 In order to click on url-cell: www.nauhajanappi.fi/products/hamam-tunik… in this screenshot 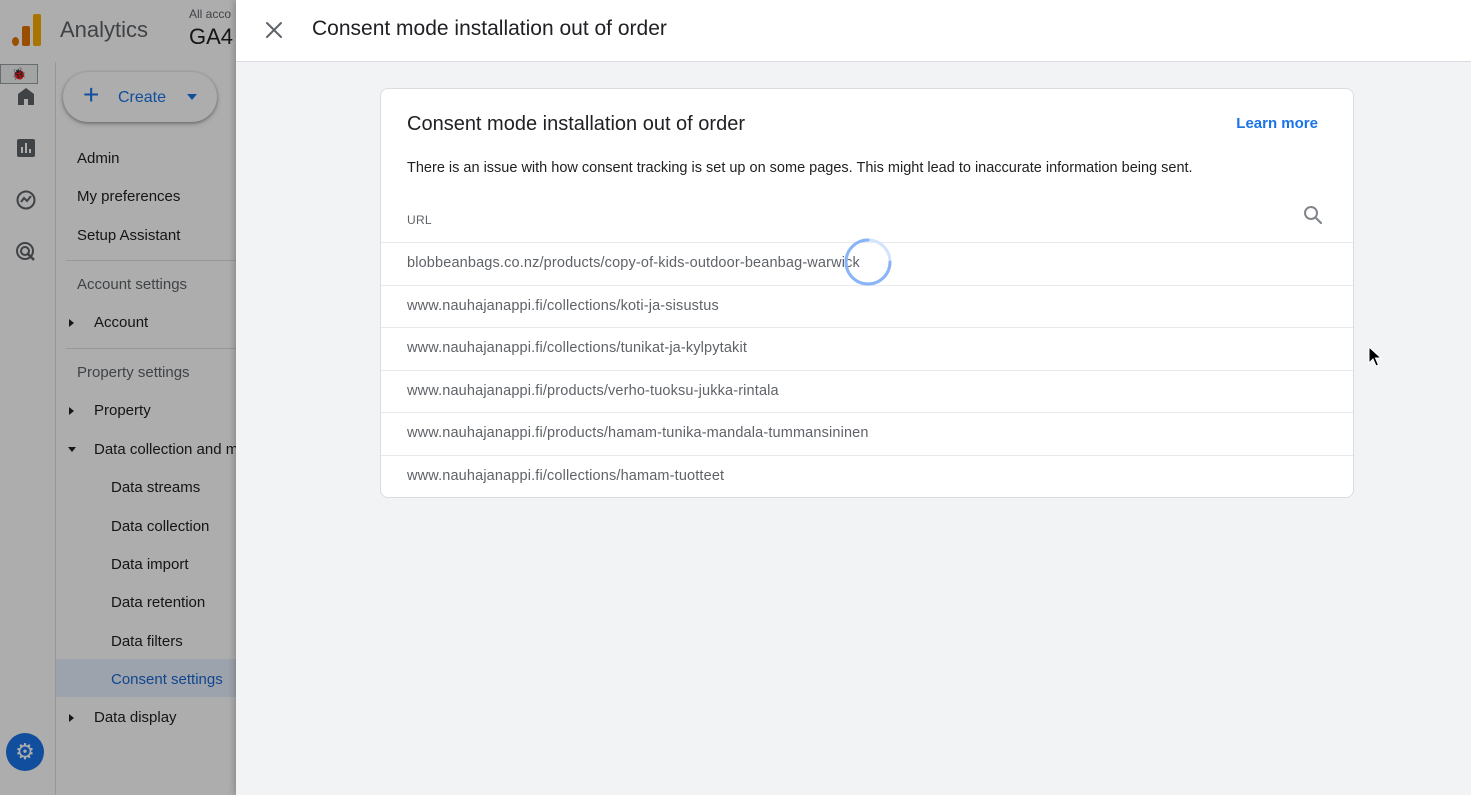, I will do `click(638, 433)`.